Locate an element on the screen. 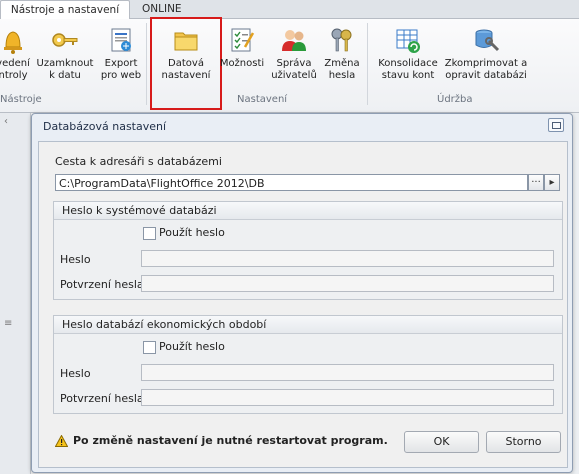  restore-window-button is located at coordinates (556, 125).